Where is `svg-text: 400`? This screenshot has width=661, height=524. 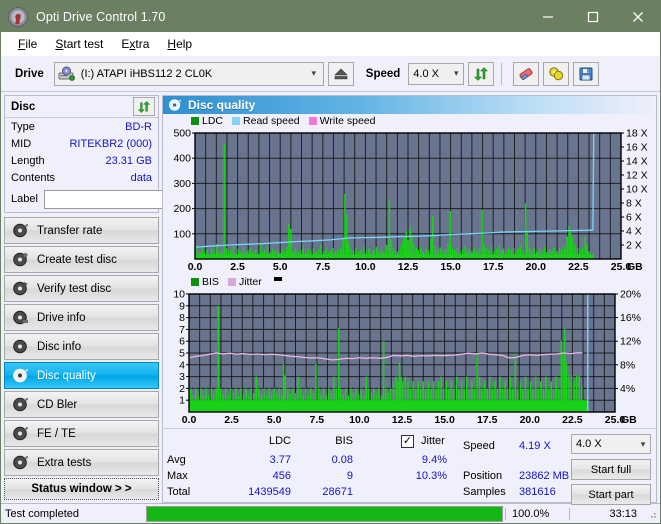
svg-text: 400 is located at coordinates (182, 159).